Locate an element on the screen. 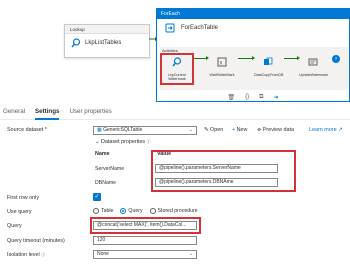  source-dataset-label: Source dataset * is located at coordinates (27, 130).